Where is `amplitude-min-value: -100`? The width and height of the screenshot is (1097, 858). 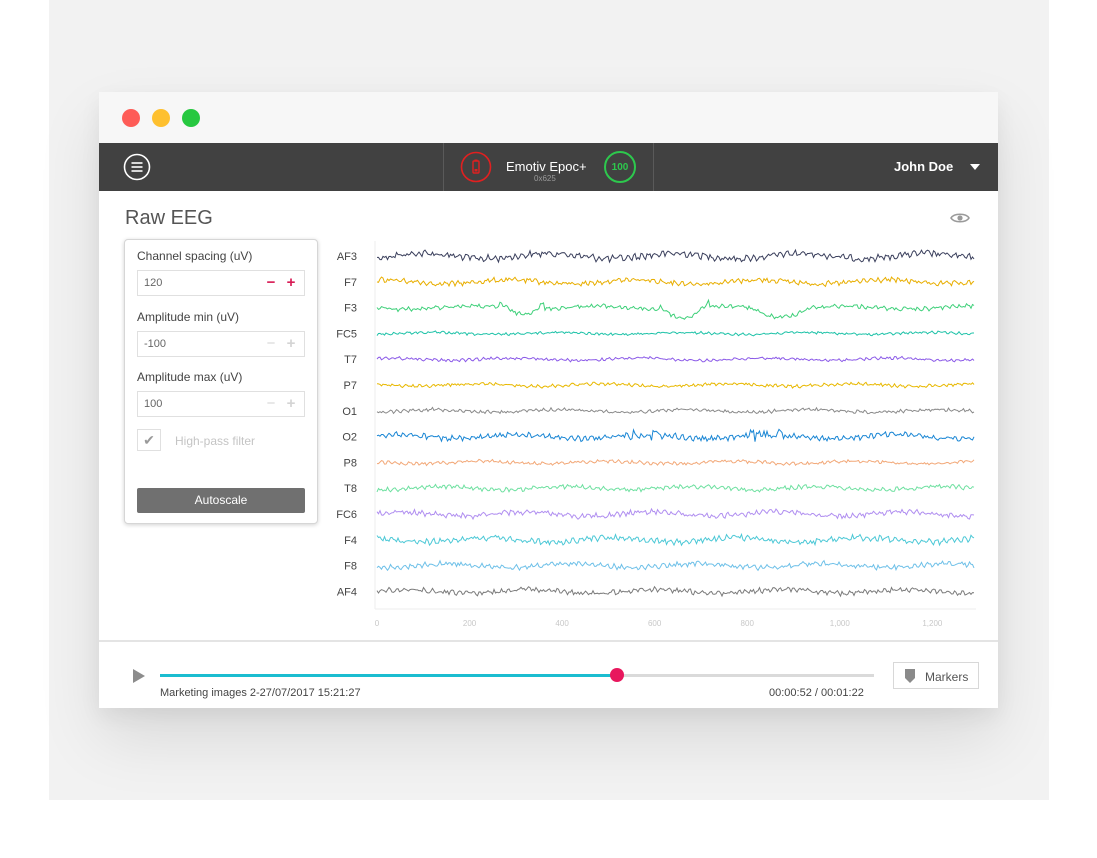 amplitude-min-value: -100 is located at coordinates (155, 344).